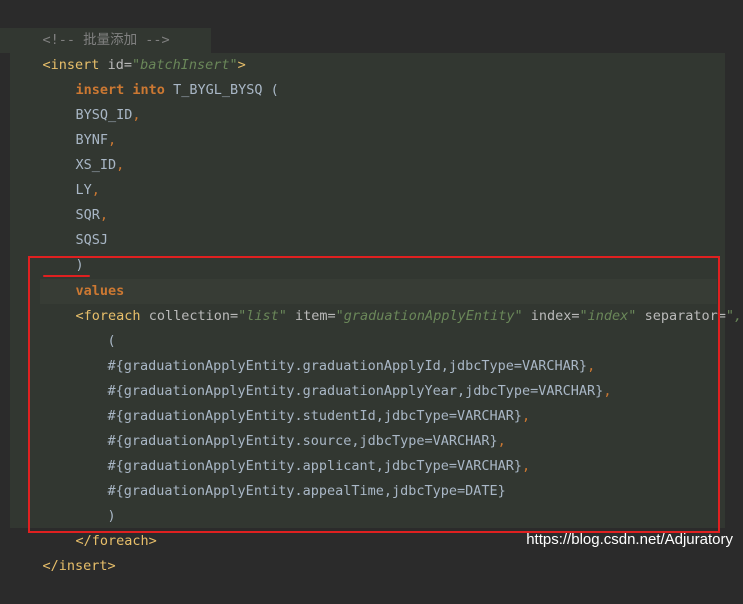 Image resolution: width=743 pixels, height=604 pixels. What do you see at coordinates (371, 75) in the screenshot?
I see `code-line-insert-into: insert into T_BYGL_BYSQ (` at bounding box center [371, 75].